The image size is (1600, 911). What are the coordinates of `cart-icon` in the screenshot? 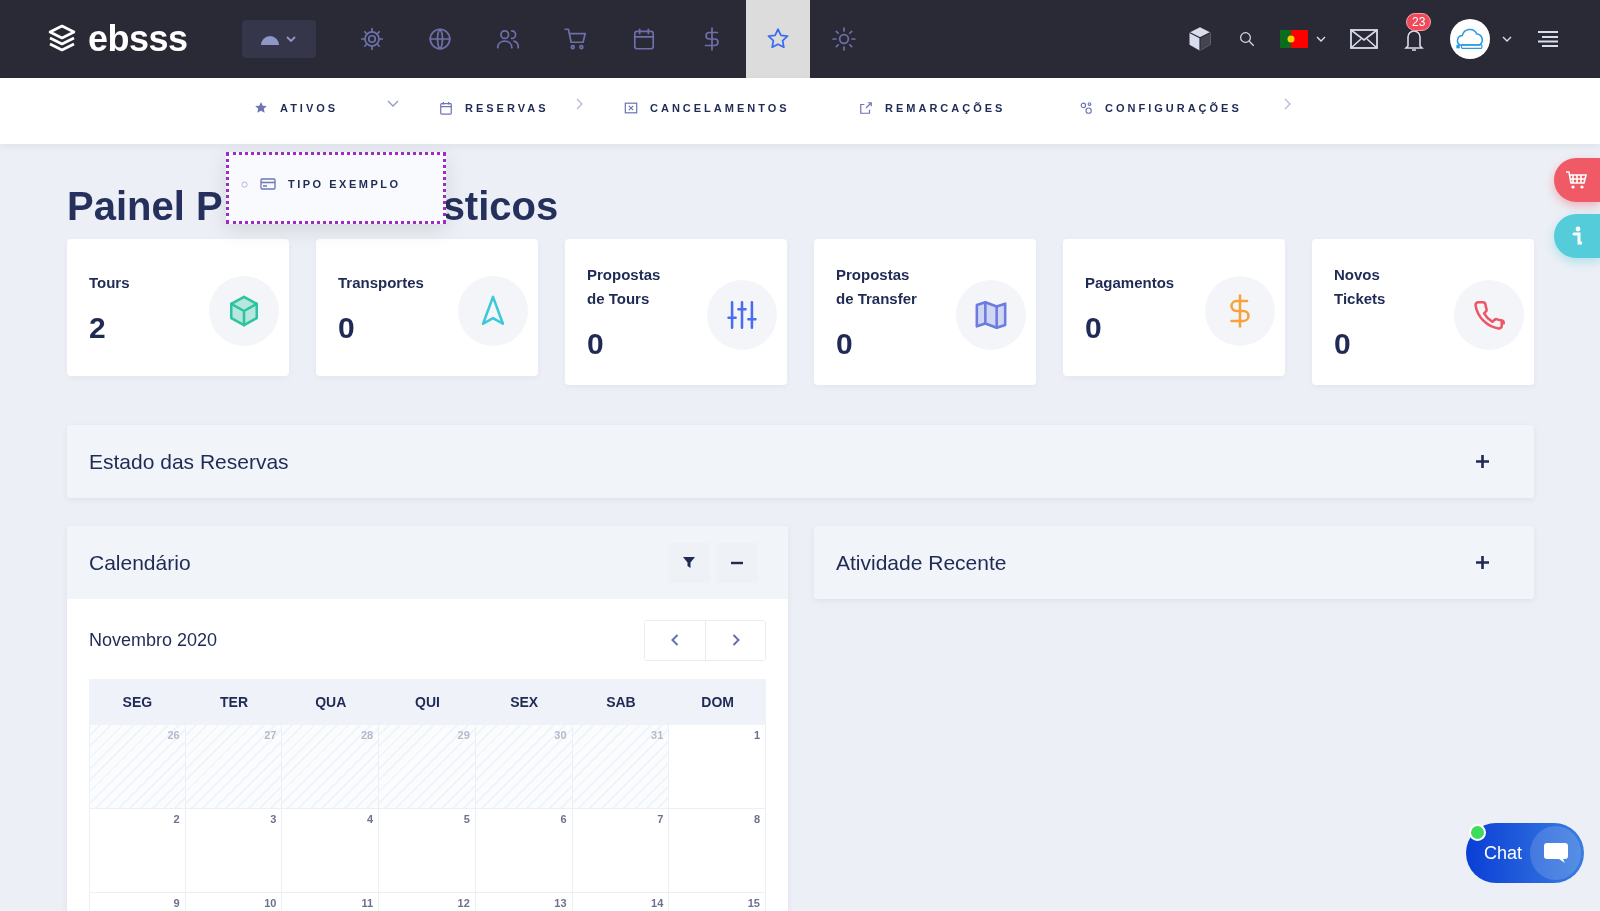 It's located at (1577, 180).